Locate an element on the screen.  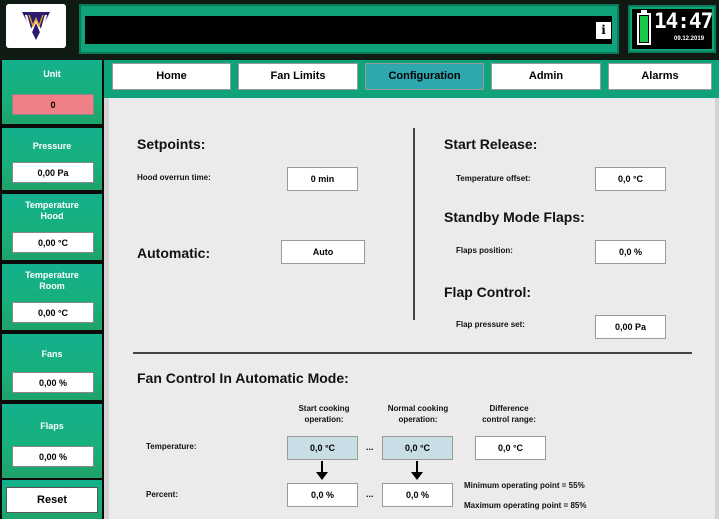
message-area is located at coordinates (348, 30).